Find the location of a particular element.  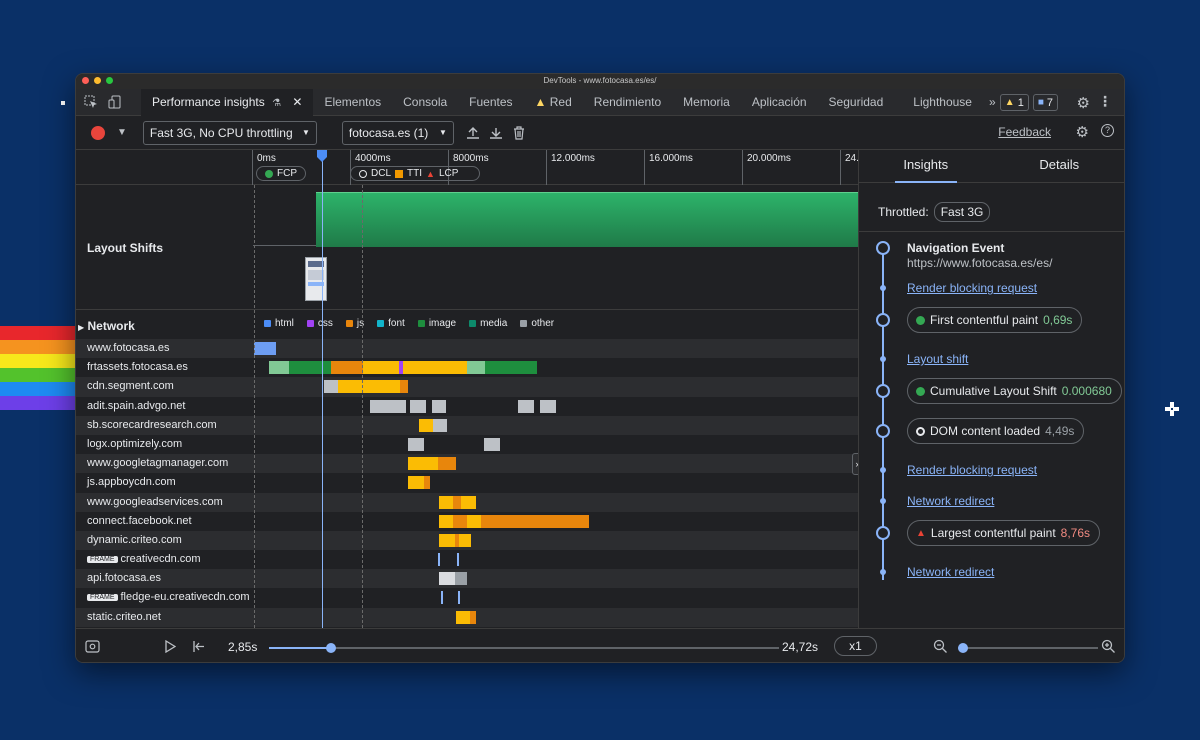

zoom-thumb is located at coordinates (963, 648).